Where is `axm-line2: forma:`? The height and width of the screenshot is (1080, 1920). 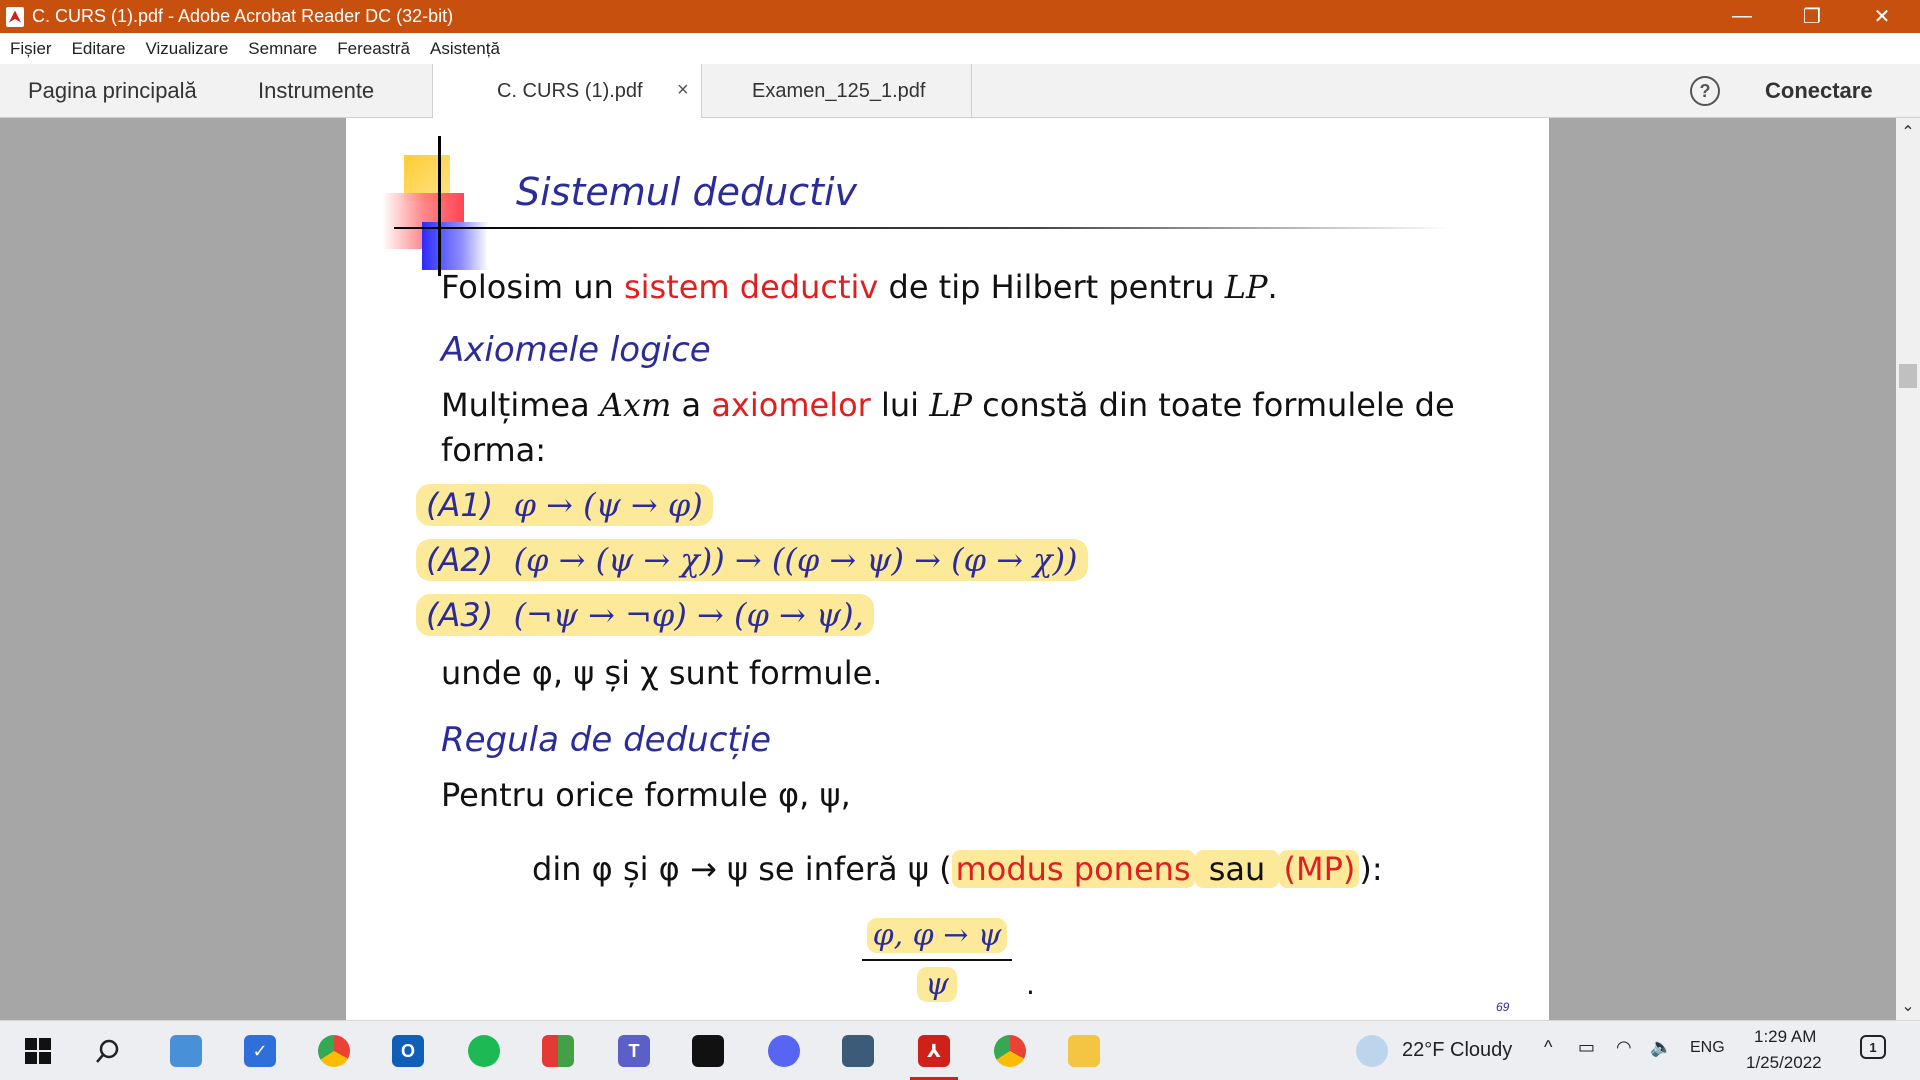
axm-line2: forma: is located at coordinates (493, 450).